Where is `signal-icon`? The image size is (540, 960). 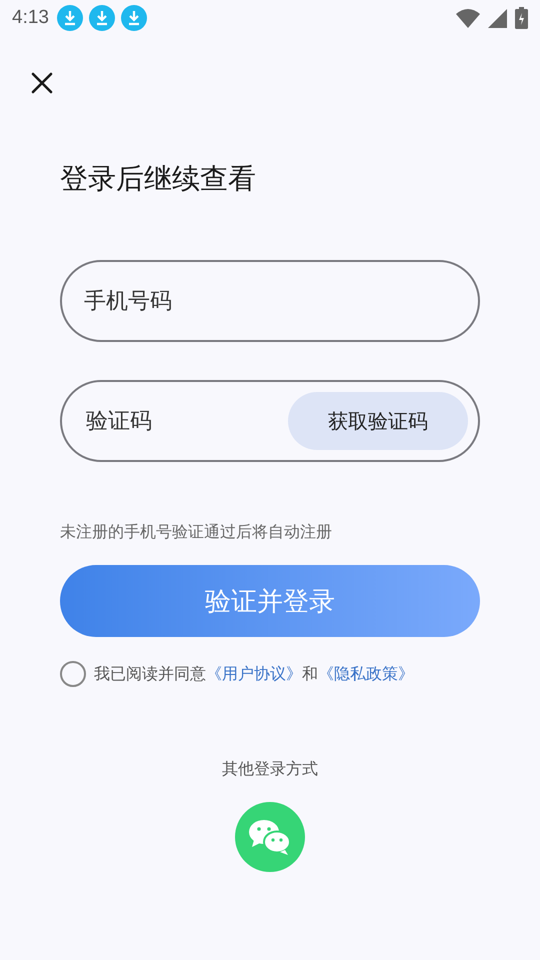
signal-icon is located at coordinates (497, 18).